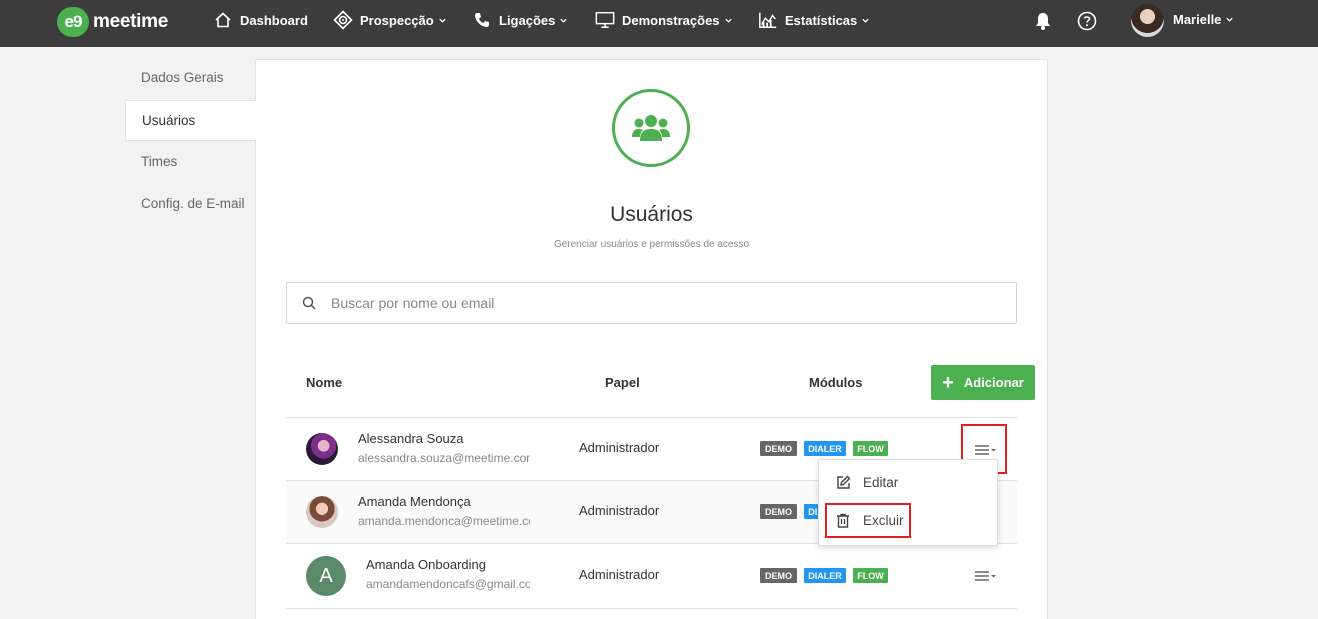  What do you see at coordinates (426, 564) in the screenshot?
I see `user-row-name: Amanda Onboarding` at bounding box center [426, 564].